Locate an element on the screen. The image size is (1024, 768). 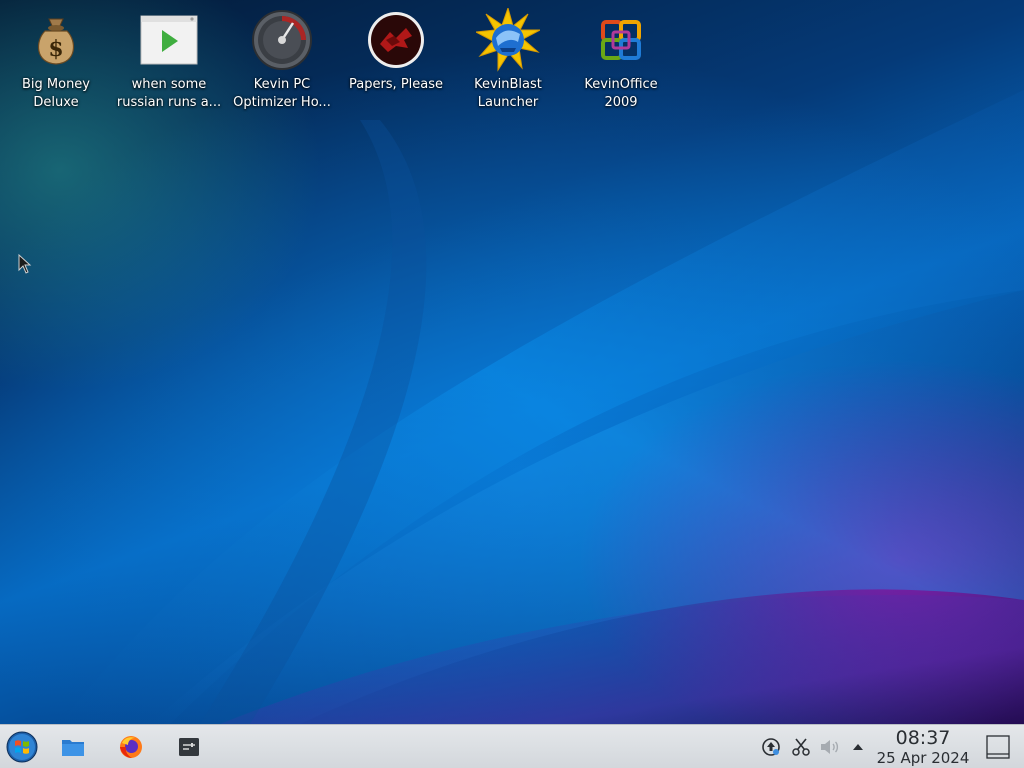
start-orb-icon is located at coordinates (22, 747).